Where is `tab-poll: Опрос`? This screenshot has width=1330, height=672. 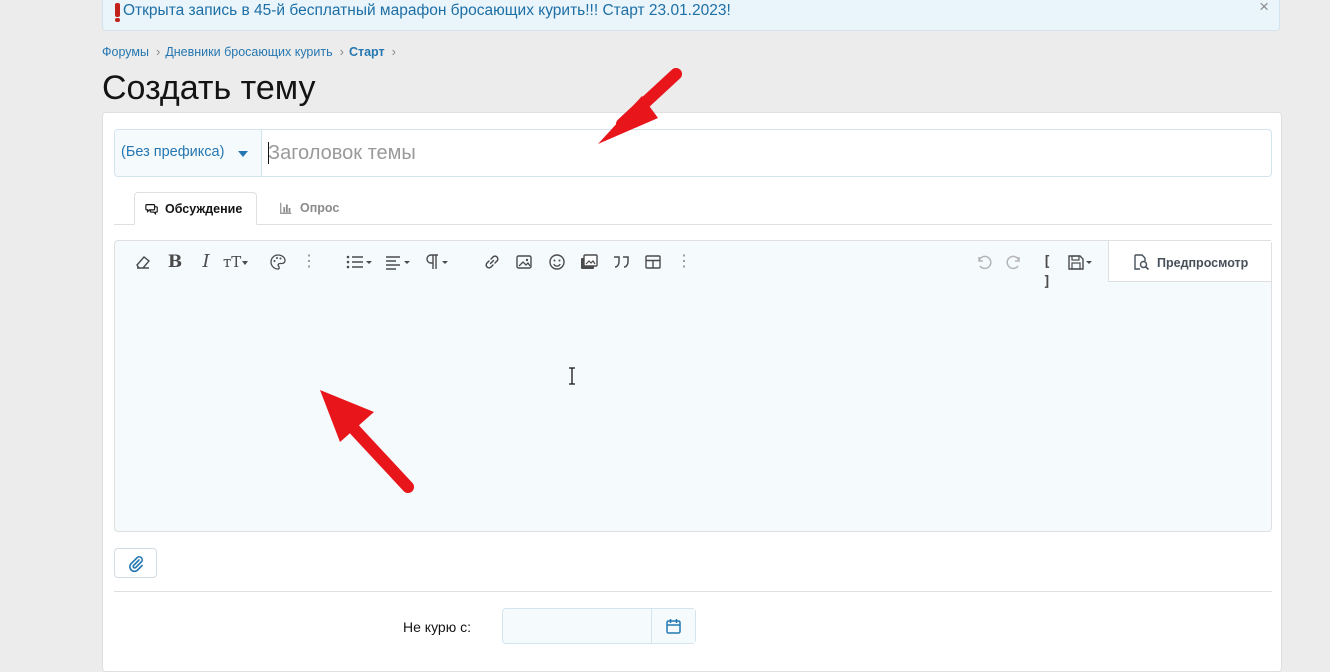 tab-poll: Опрос is located at coordinates (314, 208).